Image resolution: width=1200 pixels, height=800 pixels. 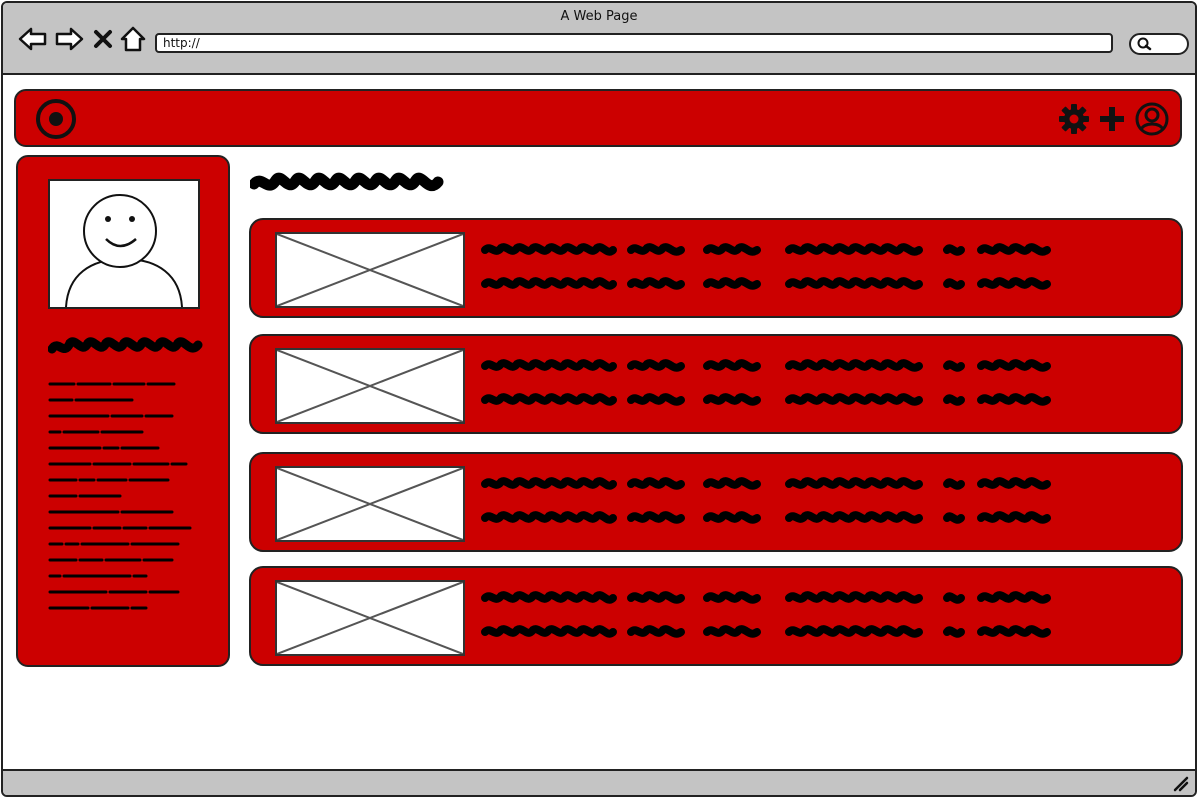 What do you see at coordinates (120, 496) in the screenshot?
I see `profile-bio-scribble` at bounding box center [120, 496].